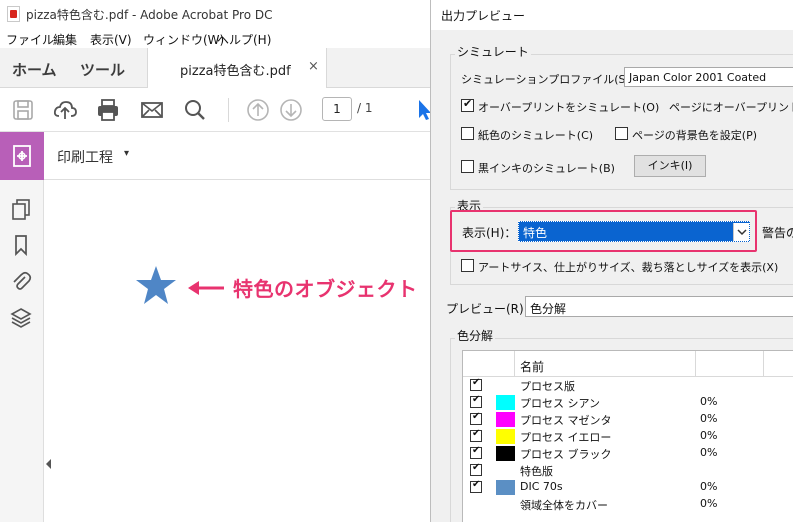 Image resolution: width=793 pixels, height=522 pixels. I want to click on menu-window: ウィンドウ(W), so click(183, 39).